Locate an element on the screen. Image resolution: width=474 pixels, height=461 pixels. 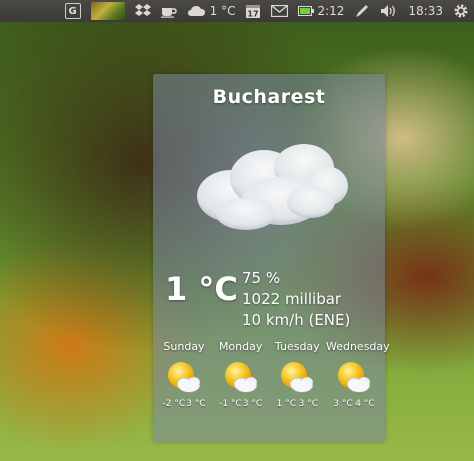
clock-time: 18:33 is located at coordinates (425, 11).